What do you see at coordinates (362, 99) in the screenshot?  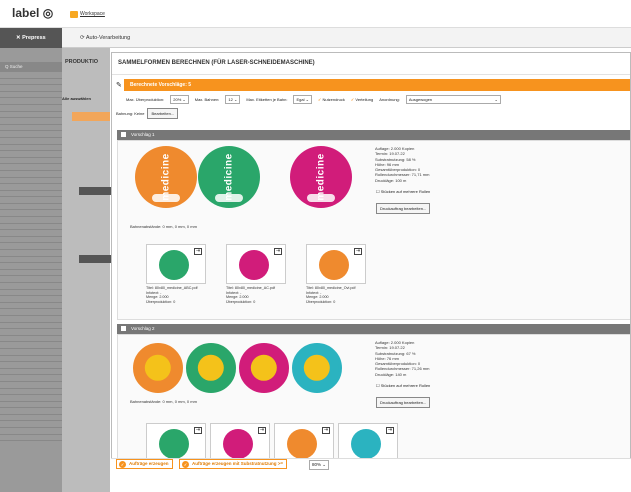 I see `verteilung-checkbox: ✓ Verteilung` at bounding box center [362, 99].